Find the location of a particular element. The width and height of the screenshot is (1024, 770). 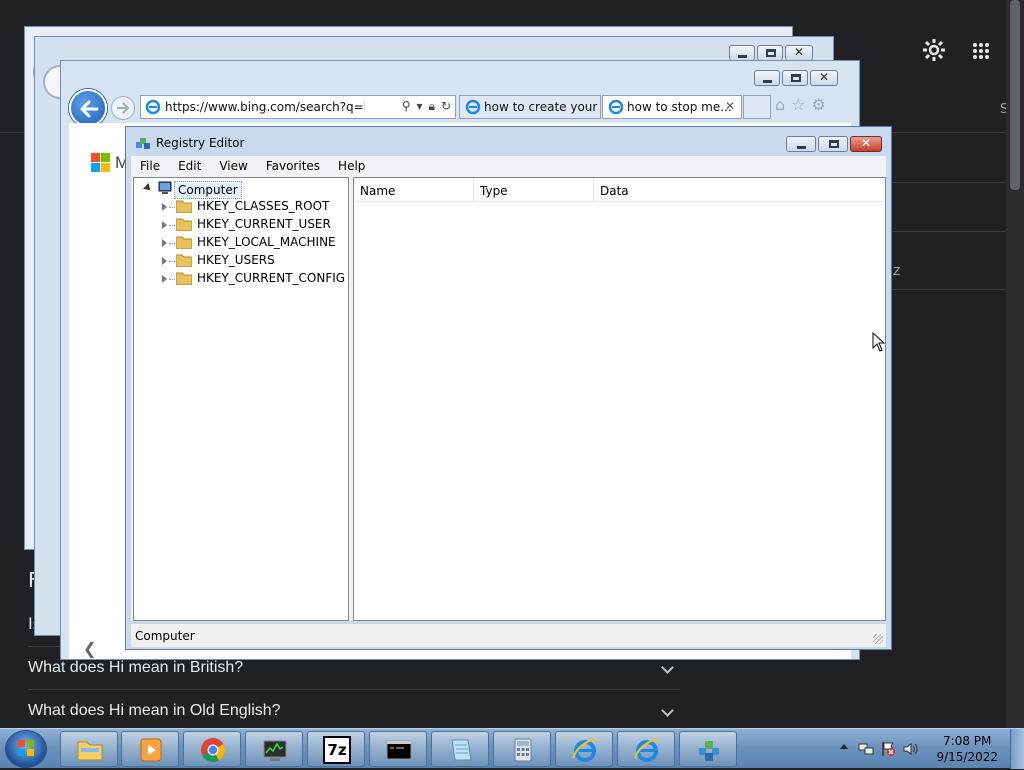

taskbar-notepad is located at coordinates (460, 749).